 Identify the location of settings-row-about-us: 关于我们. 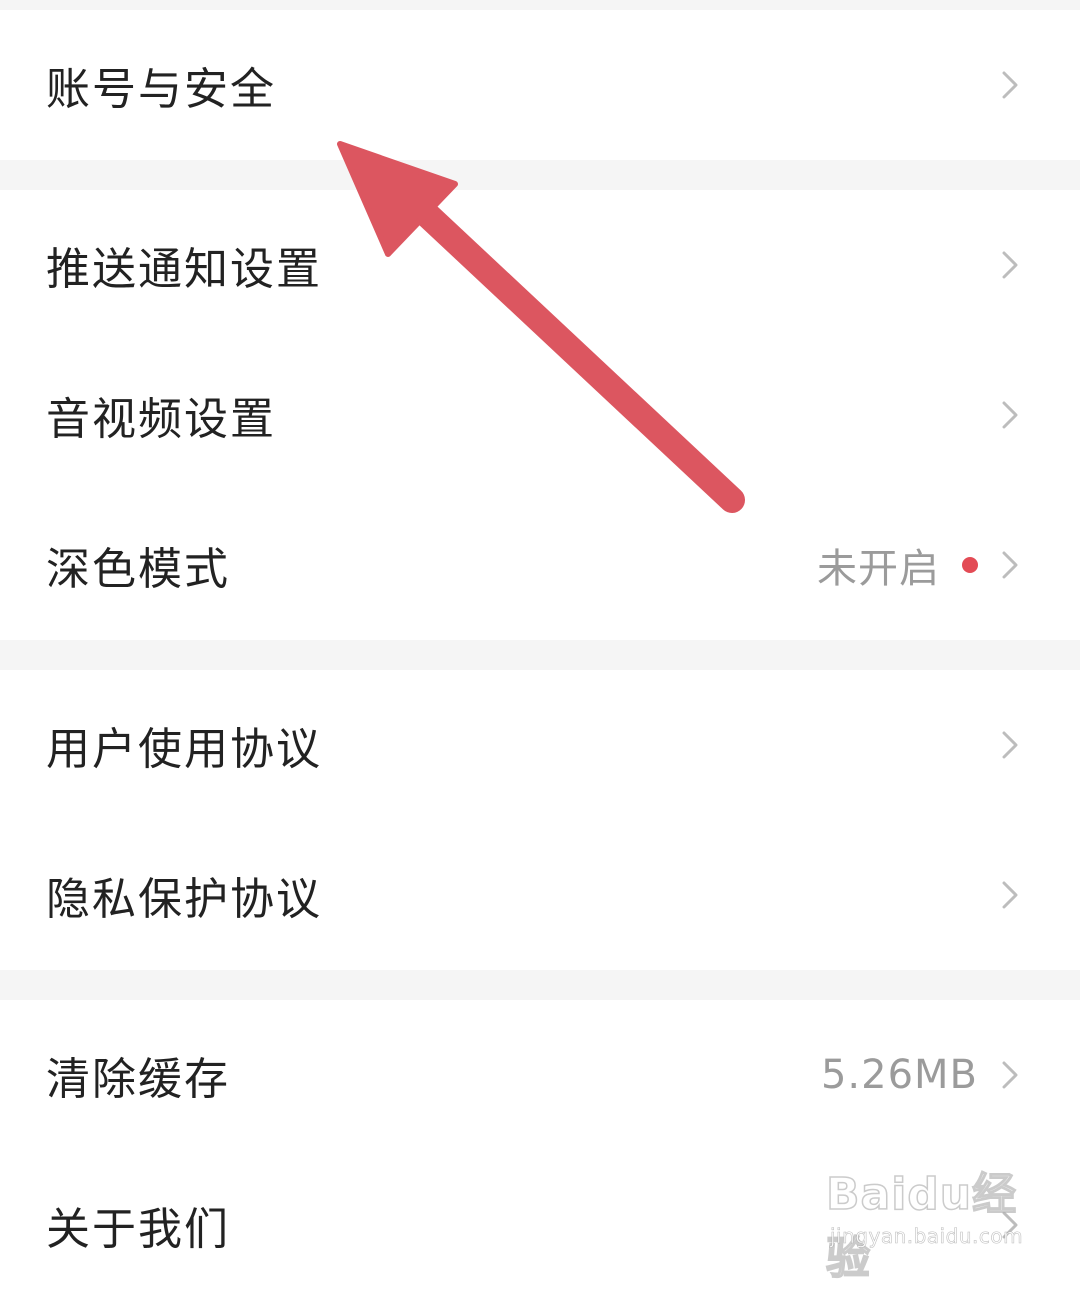
(540, 1225).